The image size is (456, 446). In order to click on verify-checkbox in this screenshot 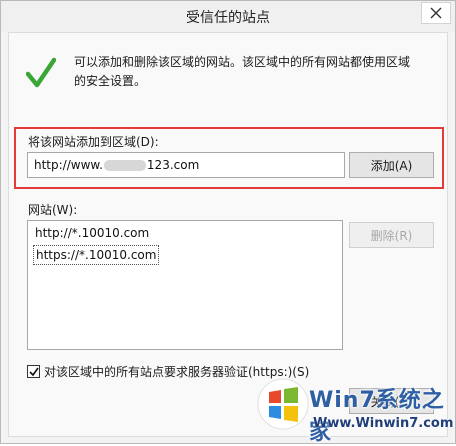, I will do `click(33, 371)`.